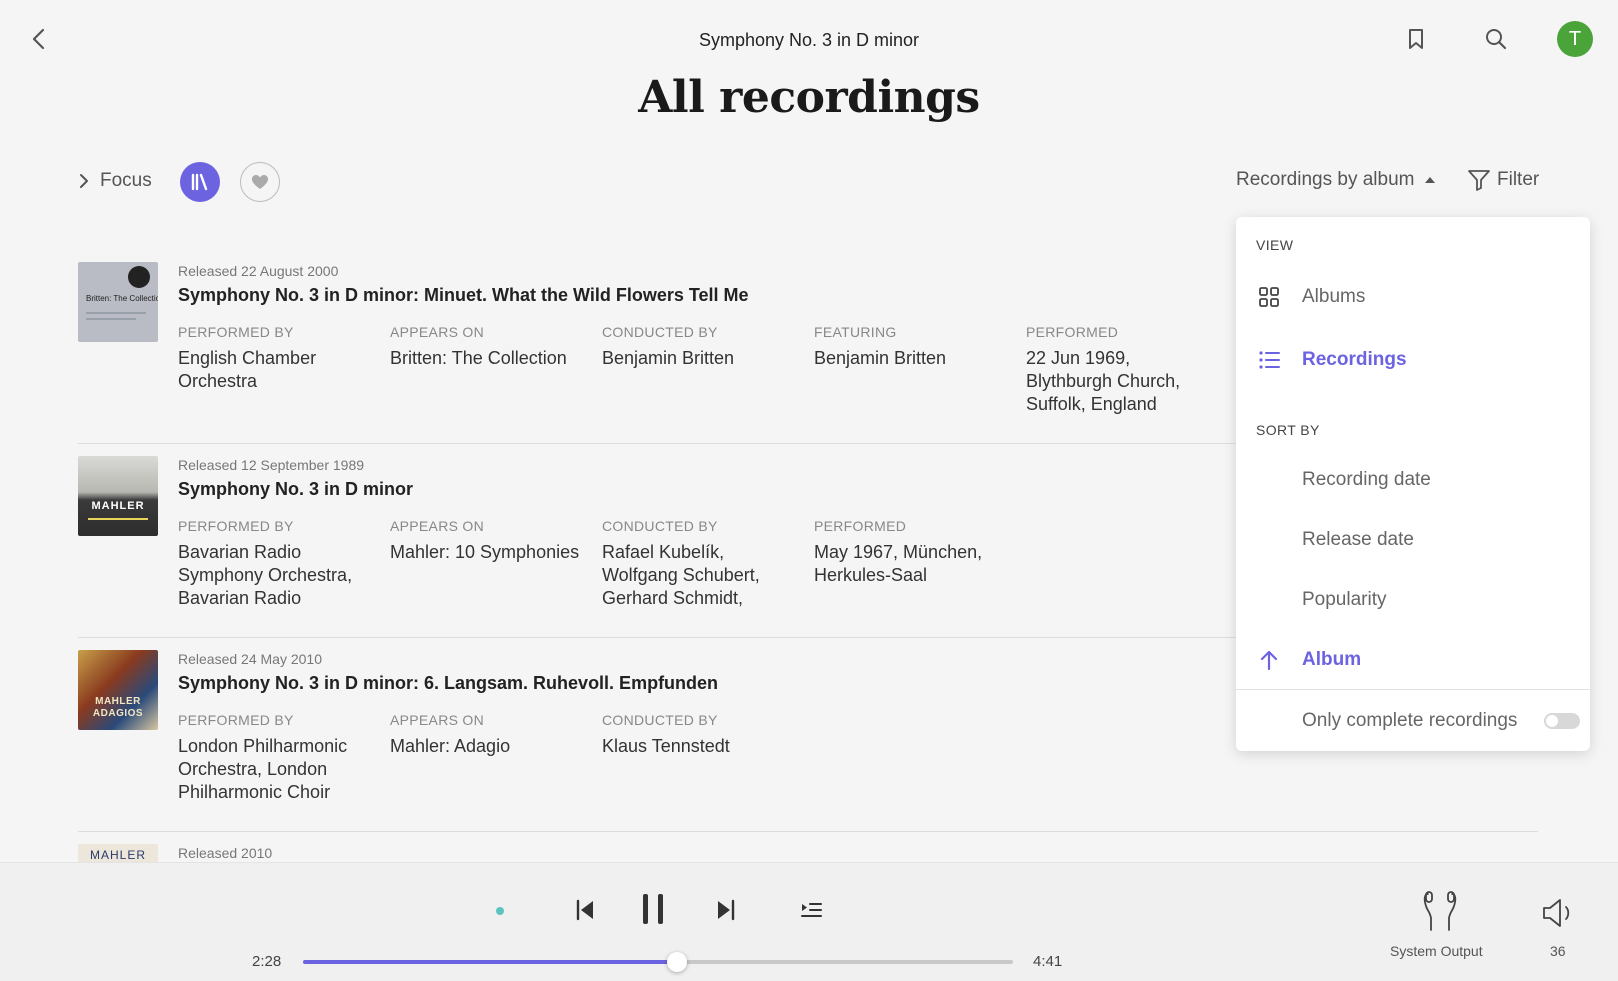  I want to click on grid-icon, so click(1269, 297).